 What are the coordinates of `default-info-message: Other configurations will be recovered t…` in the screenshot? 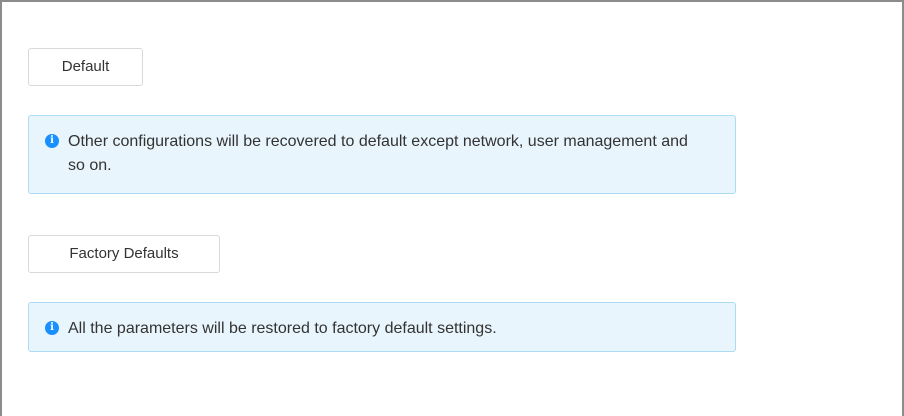 It's located at (378, 153).